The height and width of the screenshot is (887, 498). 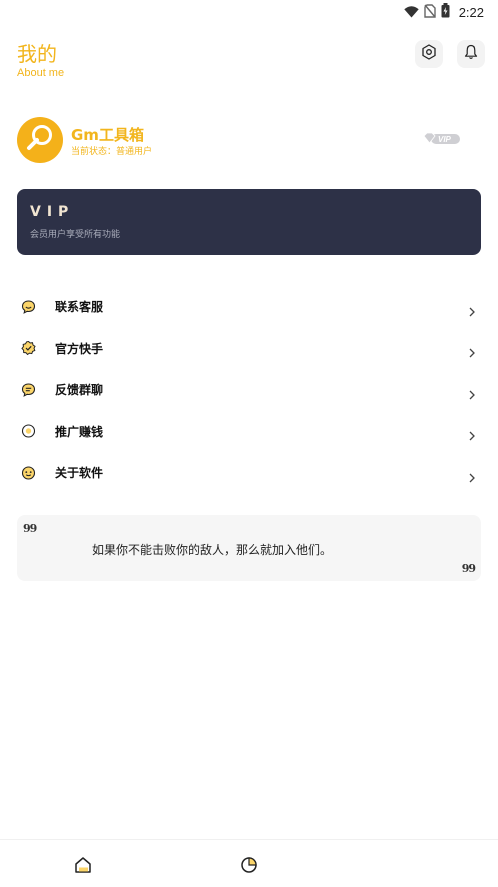 I want to click on nav-me, so click(x=249, y=865).